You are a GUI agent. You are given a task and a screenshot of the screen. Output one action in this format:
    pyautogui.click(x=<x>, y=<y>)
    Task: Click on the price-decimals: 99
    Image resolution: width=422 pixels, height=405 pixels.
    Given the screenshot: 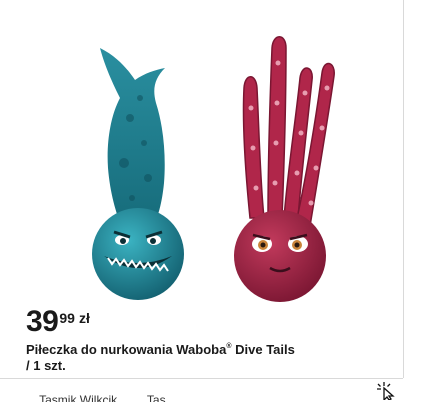 What is the action you would take?
    pyautogui.click(x=67, y=318)
    